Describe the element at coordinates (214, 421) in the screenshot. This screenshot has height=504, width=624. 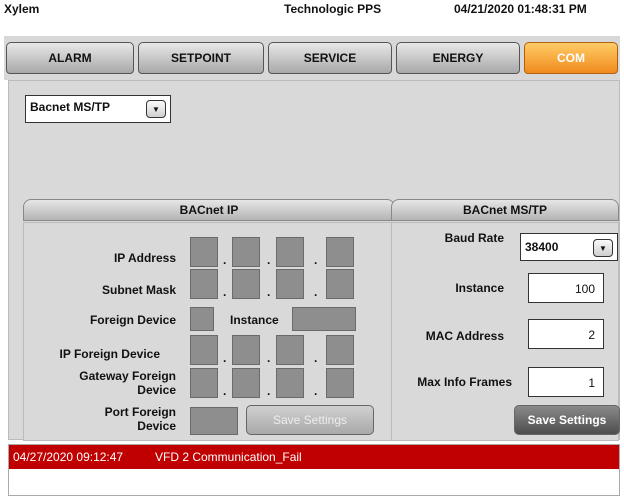
I see `port-foreign-device-field` at that location.